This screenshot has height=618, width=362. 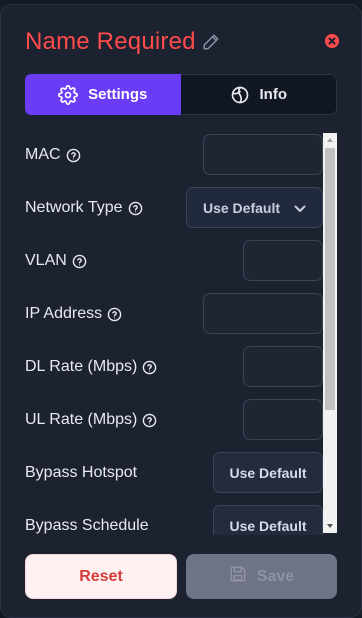 I want to click on gear-icon, so click(x=68, y=94).